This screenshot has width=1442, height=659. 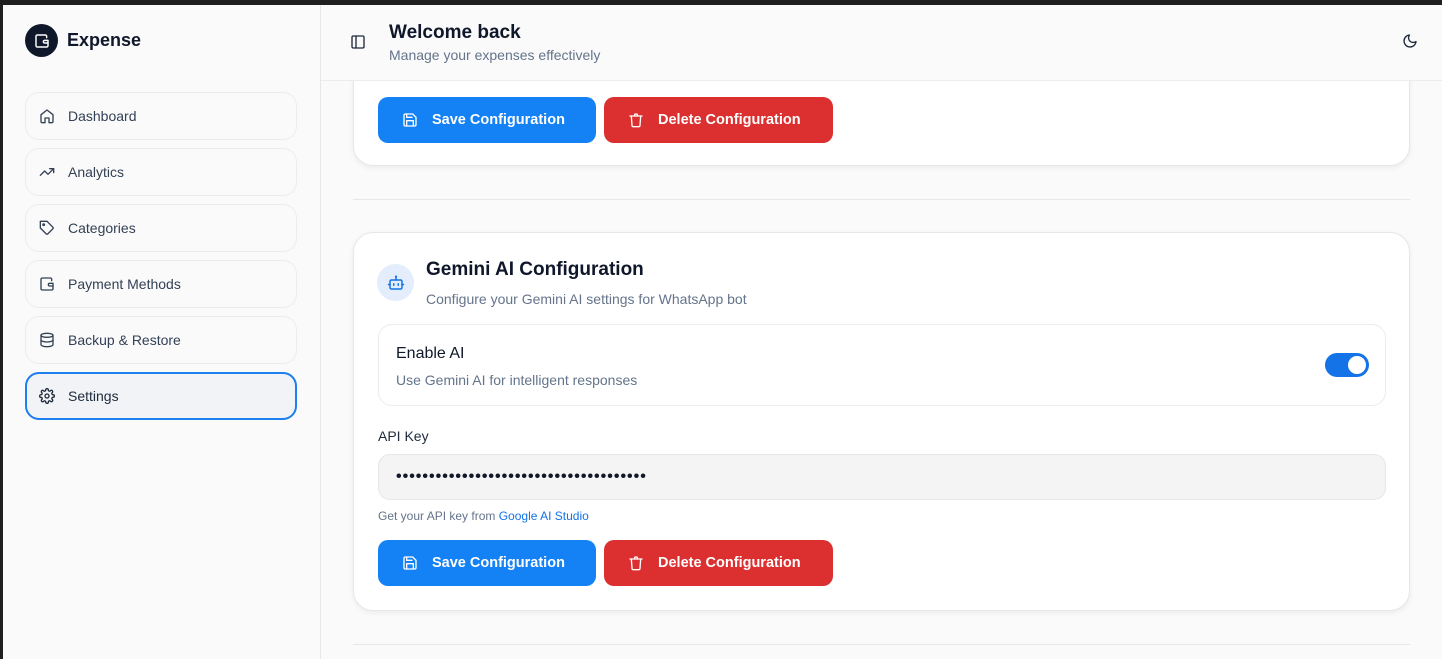 What do you see at coordinates (104, 40) in the screenshot?
I see `brand-name: Expense` at bounding box center [104, 40].